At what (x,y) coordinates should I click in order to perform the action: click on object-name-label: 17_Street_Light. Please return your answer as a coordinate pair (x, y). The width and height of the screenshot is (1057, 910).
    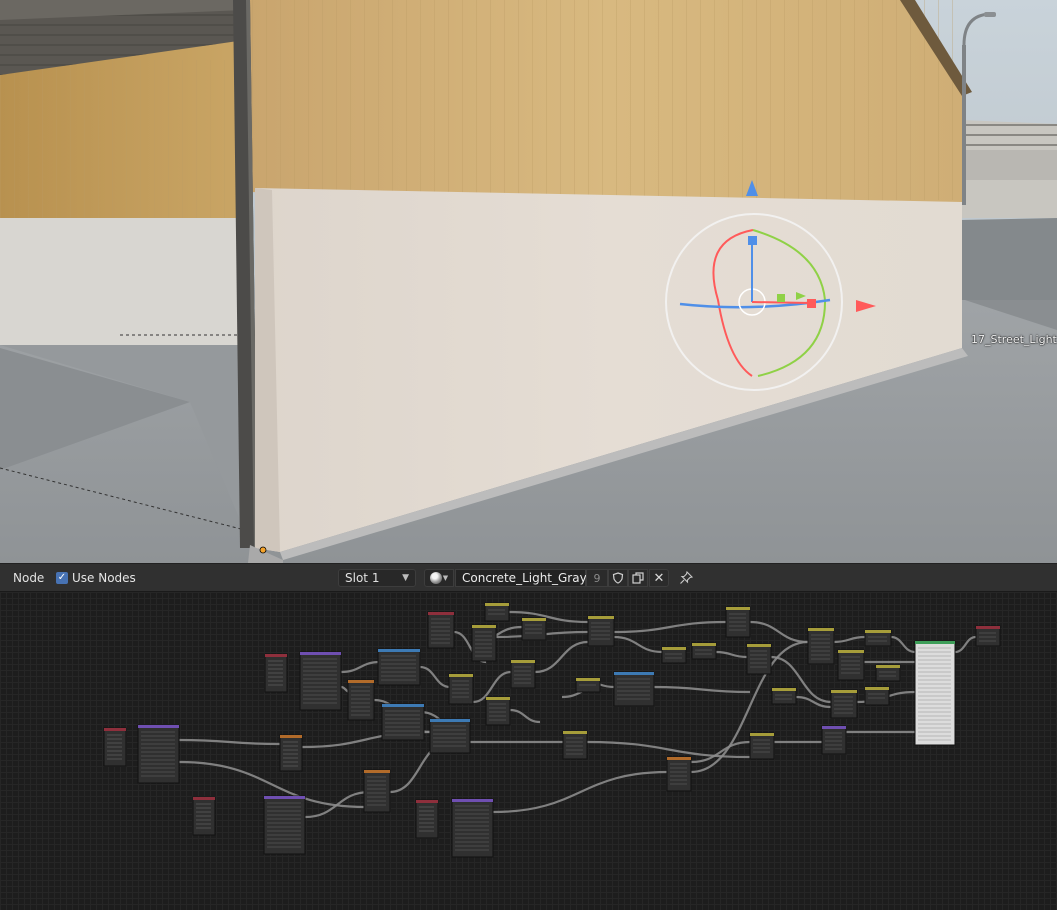
    Looking at the image, I should click on (1014, 339).